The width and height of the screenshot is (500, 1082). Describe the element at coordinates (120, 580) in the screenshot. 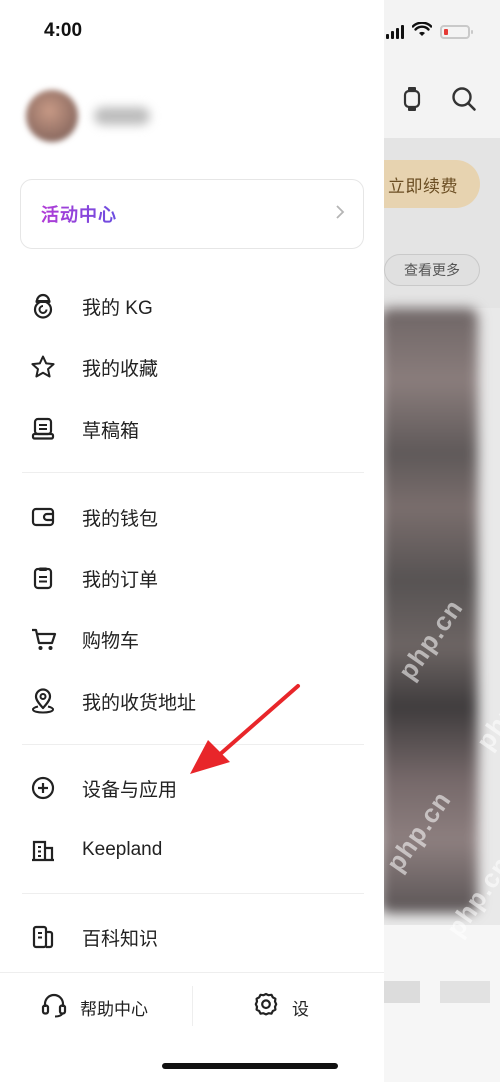

I see `menu-item-label: 我的订单` at that location.